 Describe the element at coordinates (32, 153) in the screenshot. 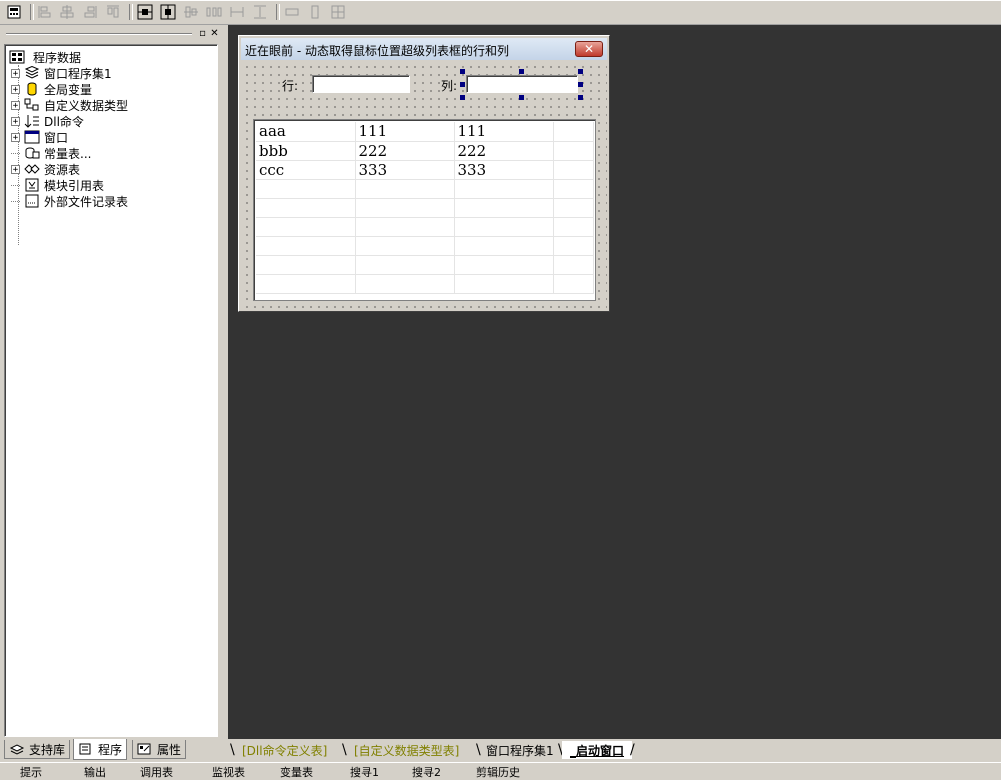

I see `constant-icon` at that location.